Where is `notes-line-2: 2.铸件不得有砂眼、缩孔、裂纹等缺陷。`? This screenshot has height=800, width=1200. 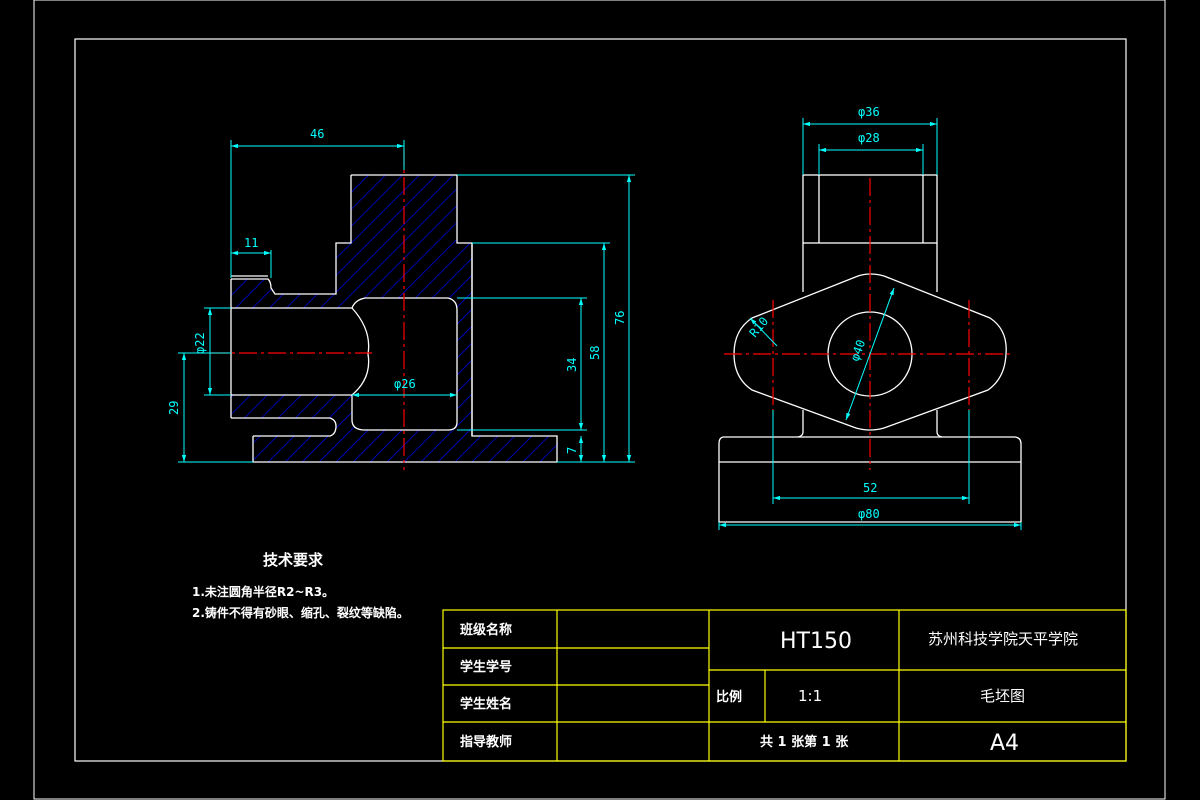
notes-line-2: 2.铸件不得有砂眼、缩孔、裂纹等缺陷。 is located at coordinates (300, 612).